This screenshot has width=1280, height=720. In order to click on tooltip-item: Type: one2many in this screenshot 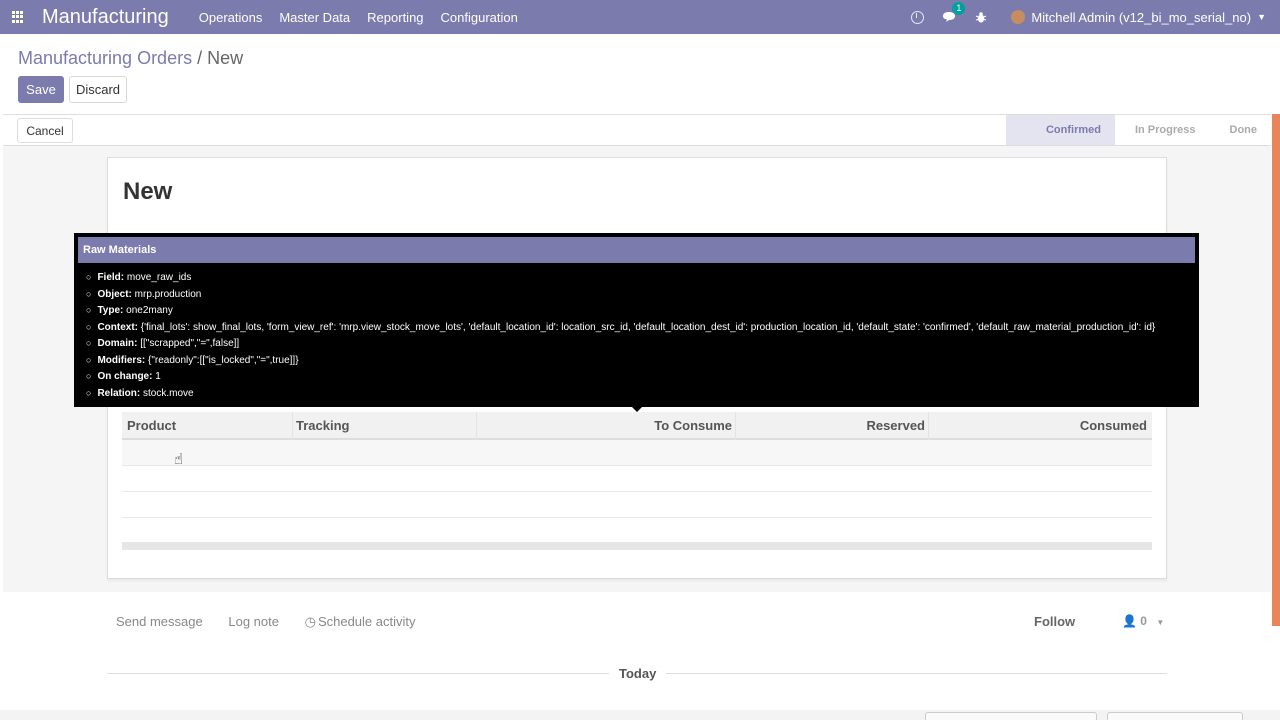, I will do `click(620, 310)`.